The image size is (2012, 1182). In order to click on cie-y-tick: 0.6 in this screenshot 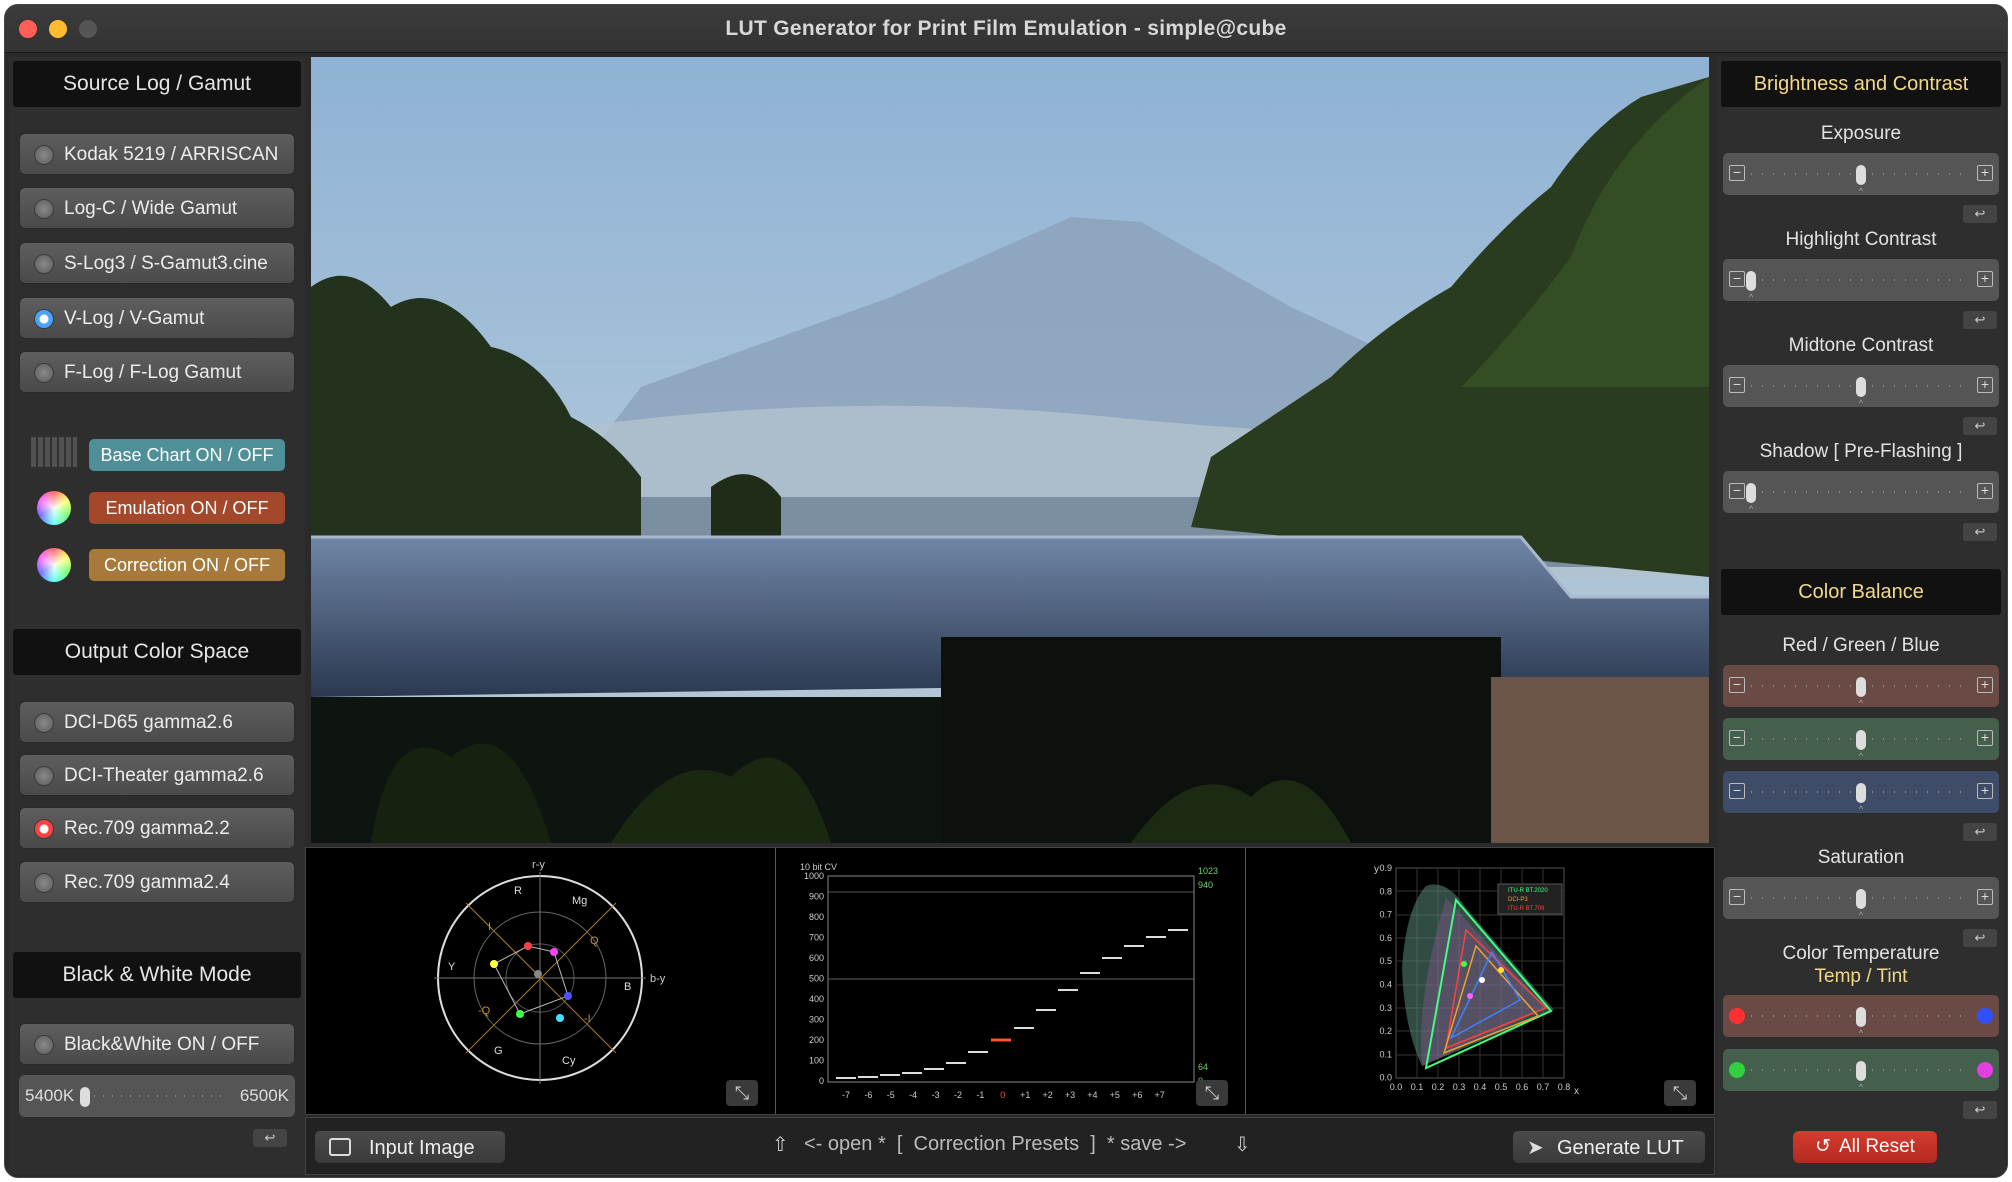, I will do `click(1385, 938)`.